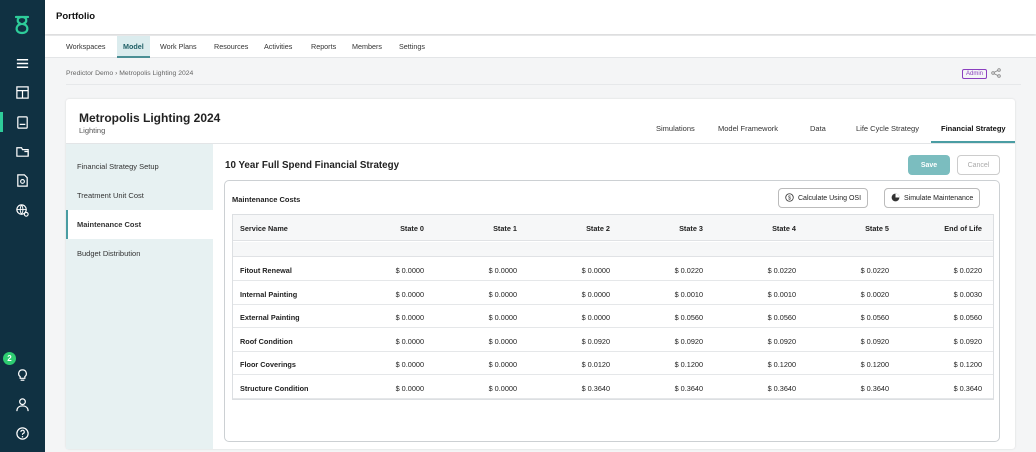  What do you see at coordinates (76, 16) in the screenshot?
I see `app-title: Portfolio` at bounding box center [76, 16].